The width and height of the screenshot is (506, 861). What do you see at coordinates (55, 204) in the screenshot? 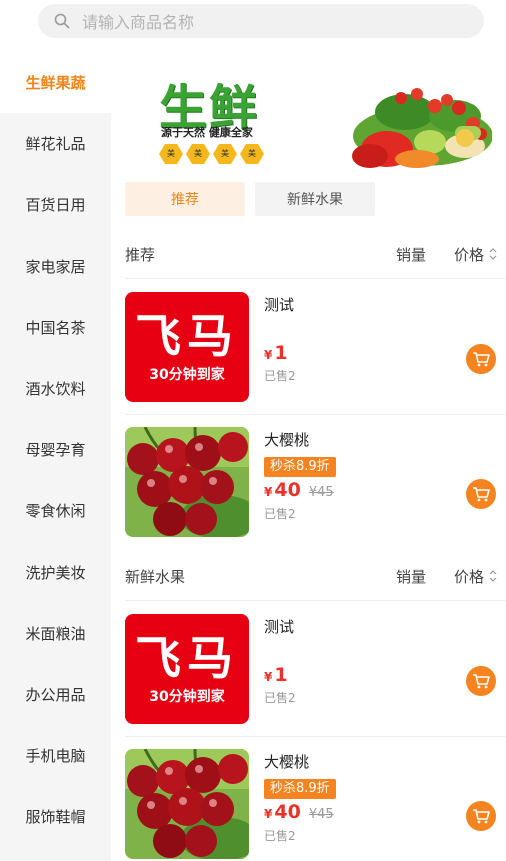
I see `sidebar-item-daily-goods: 百货日用` at bounding box center [55, 204].